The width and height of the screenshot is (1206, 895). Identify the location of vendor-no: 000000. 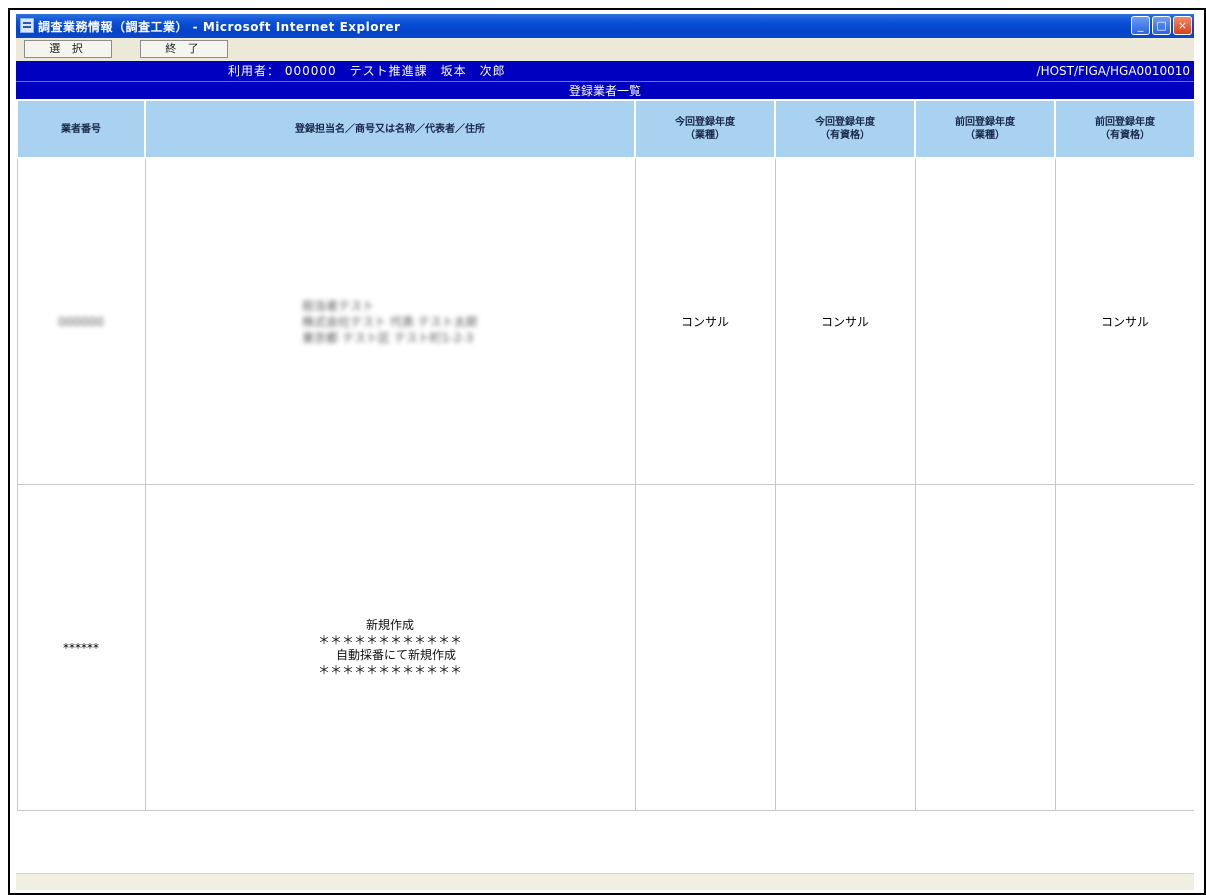
(81, 321).